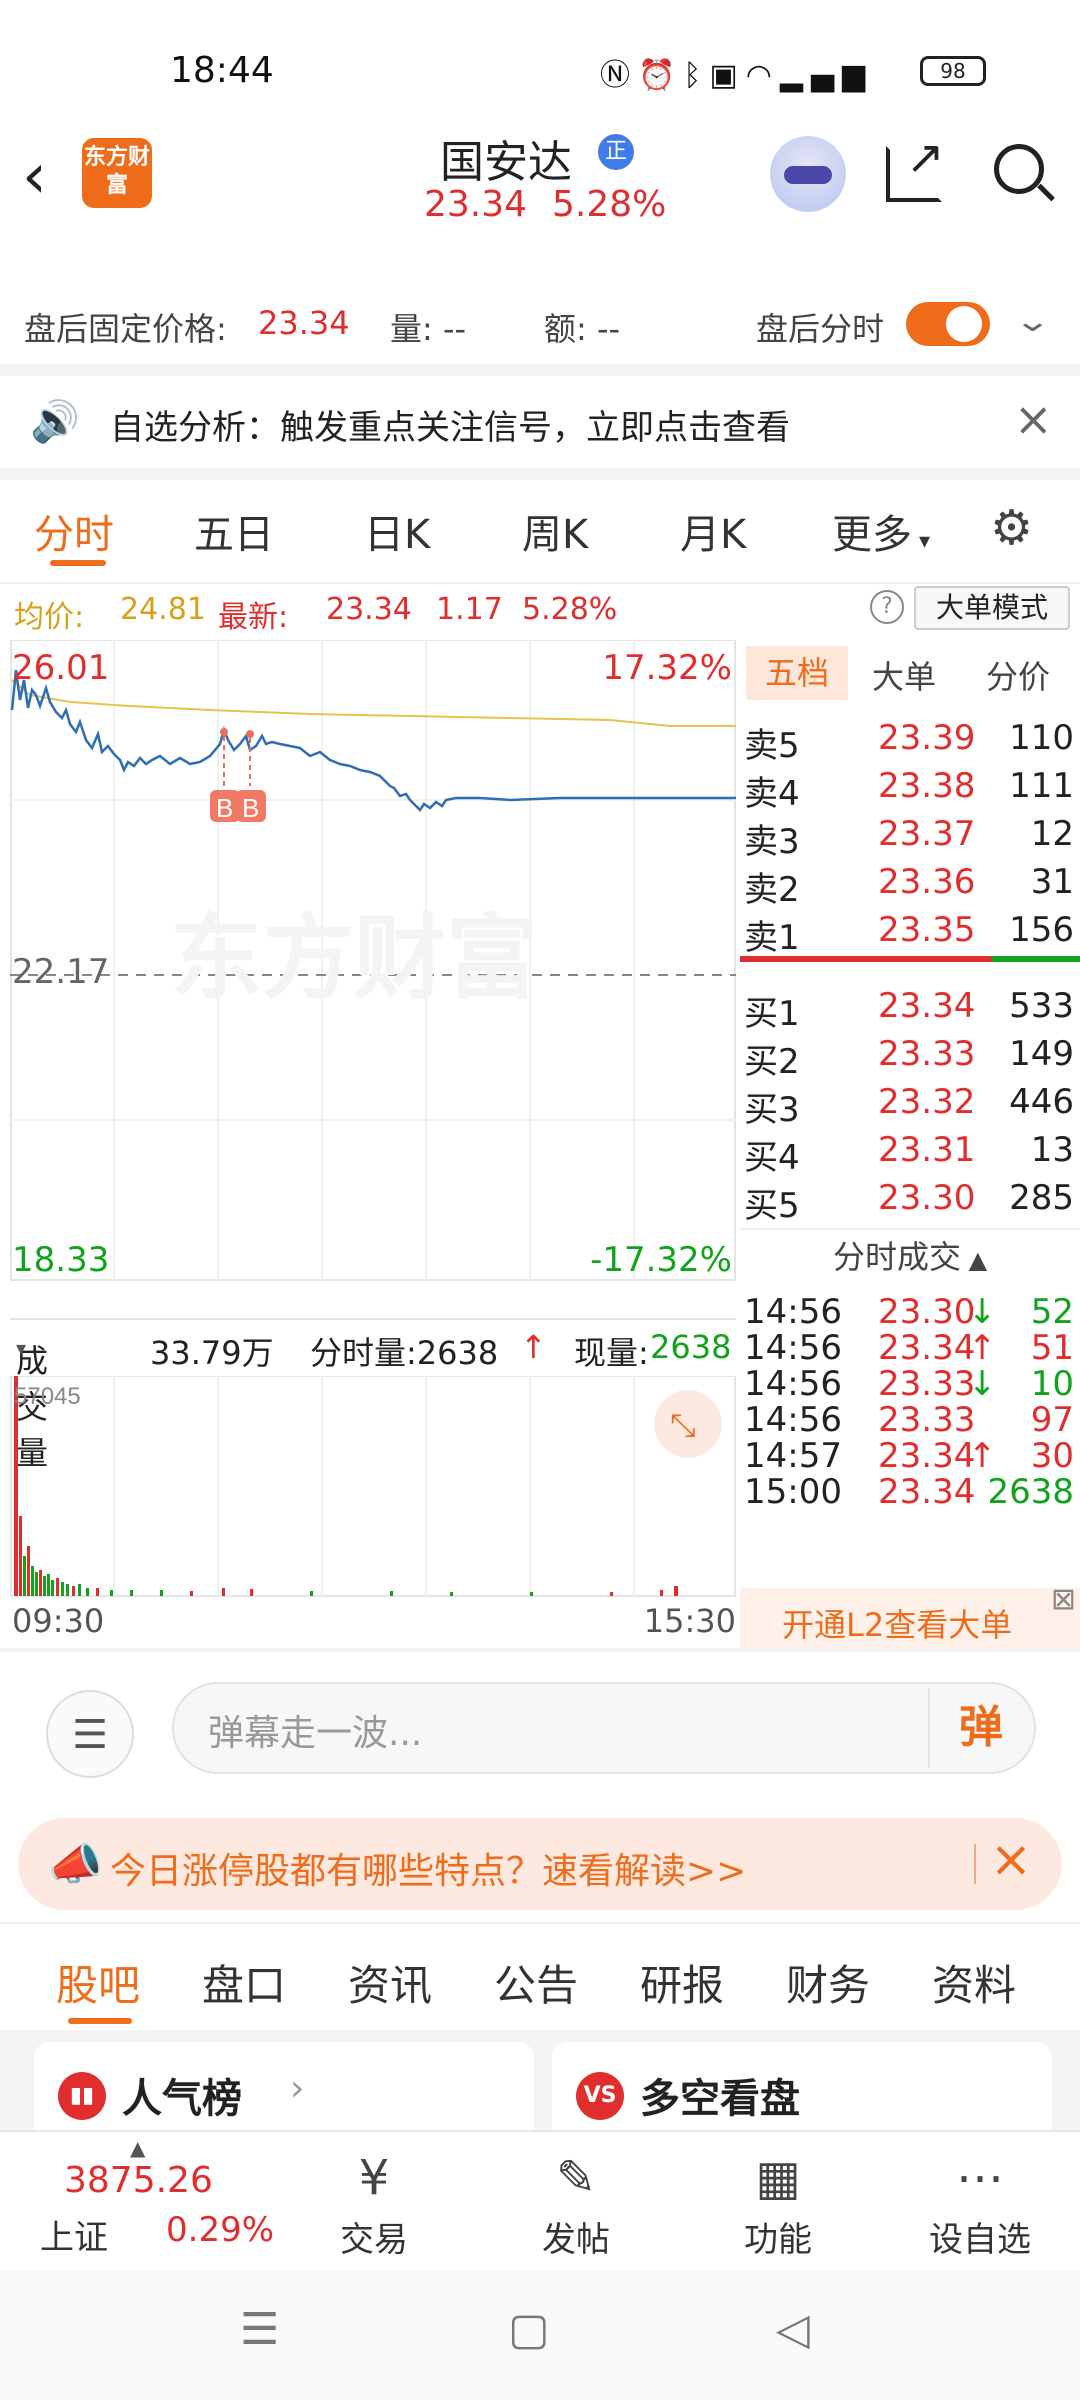  Describe the element at coordinates (540, 422) in the screenshot. I see `analysis-alert: 🔊 自选分析：触发重点关注信号，立即点击查看 ×` at that location.